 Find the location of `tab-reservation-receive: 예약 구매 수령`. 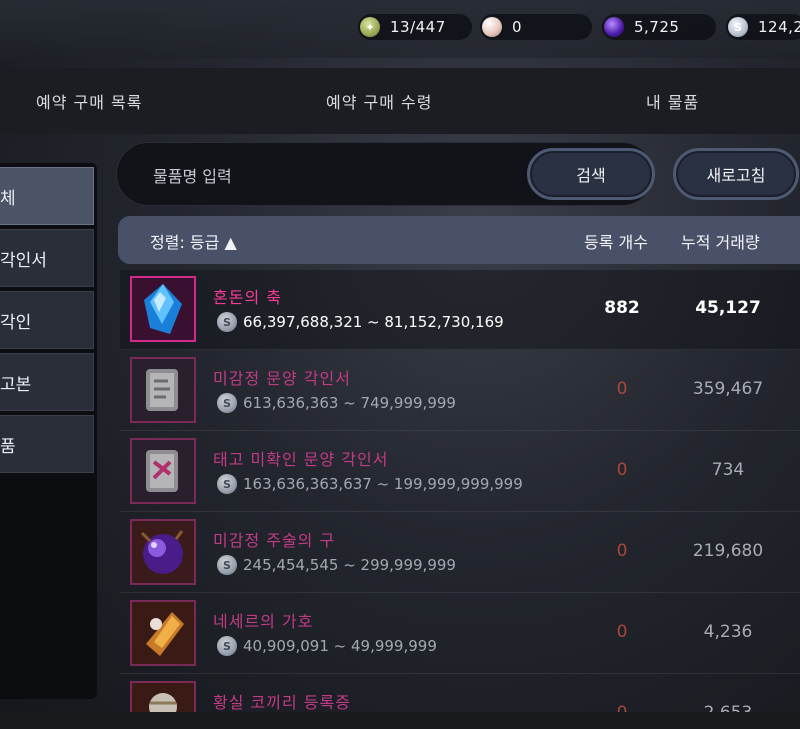

tab-reservation-receive: 예약 구매 수령 is located at coordinates (379, 101).